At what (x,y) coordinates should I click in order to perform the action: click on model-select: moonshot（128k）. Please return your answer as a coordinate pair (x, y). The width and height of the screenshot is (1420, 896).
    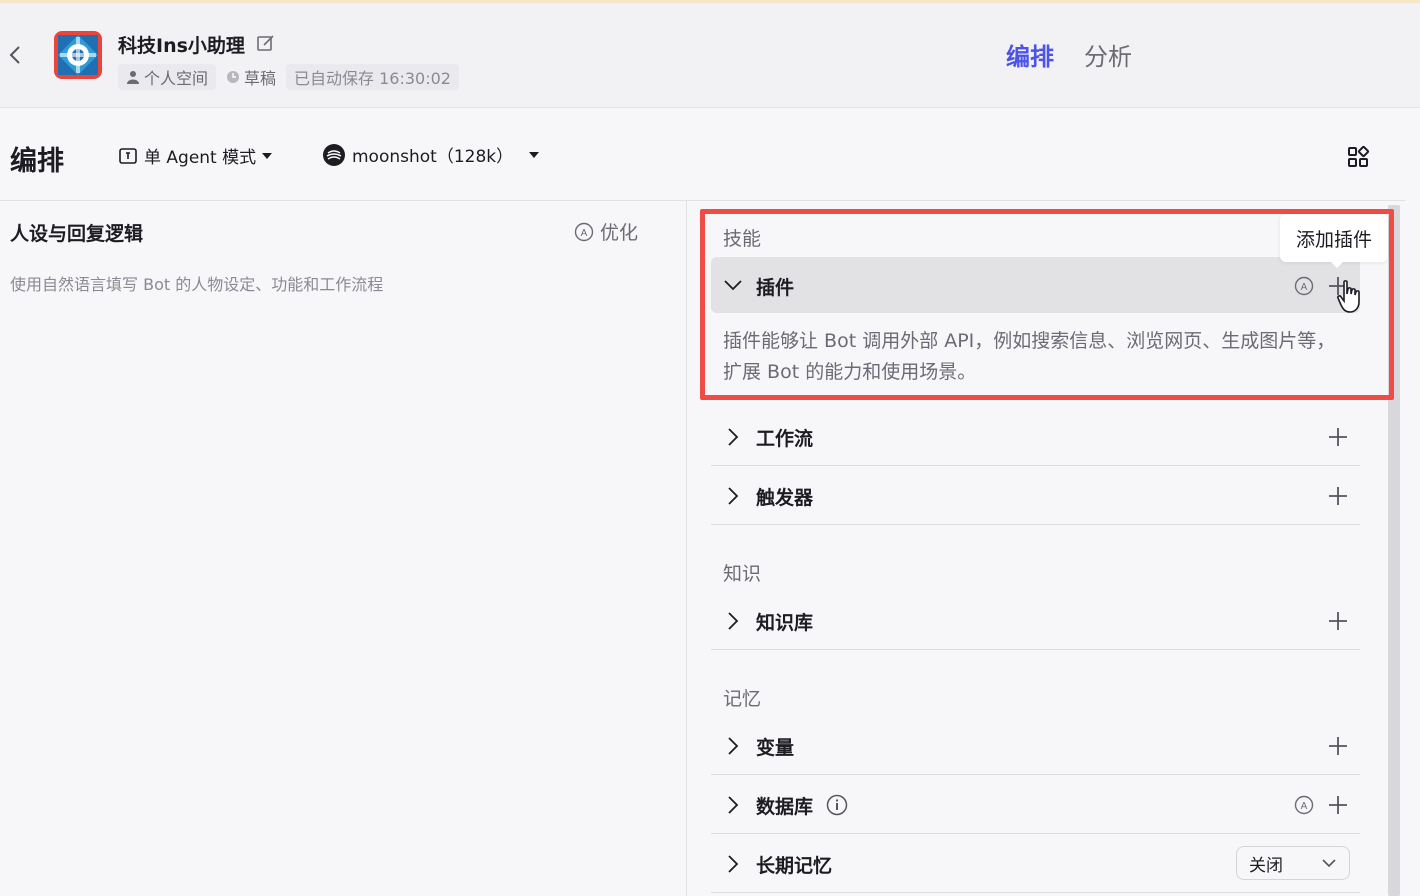
    Looking at the image, I should click on (431, 154).